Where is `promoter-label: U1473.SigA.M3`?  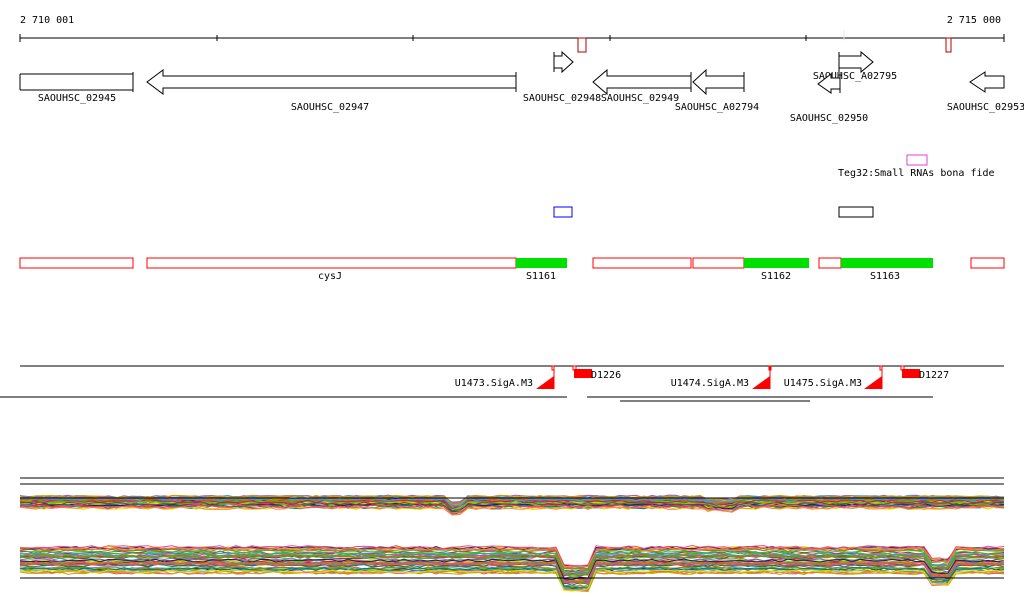 promoter-label: U1473.SigA.M3 is located at coordinates (494, 383).